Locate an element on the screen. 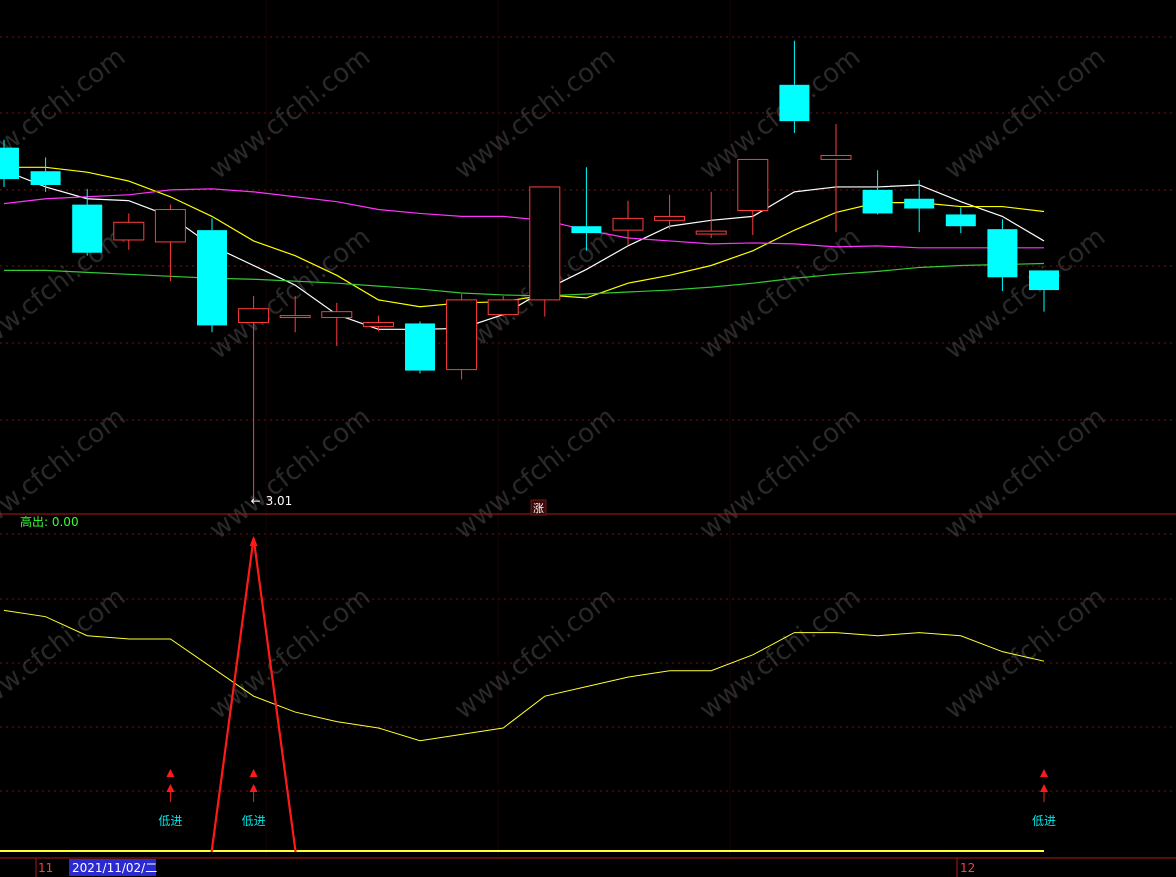  min-price-arrow-icon: ← is located at coordinates (256, 501).